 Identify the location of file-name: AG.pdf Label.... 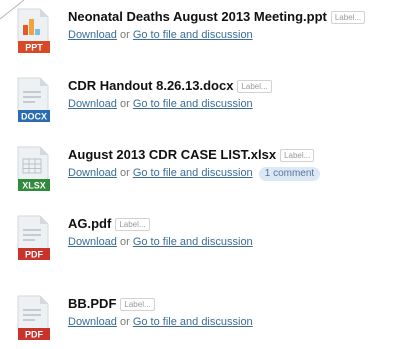
(109, 224).